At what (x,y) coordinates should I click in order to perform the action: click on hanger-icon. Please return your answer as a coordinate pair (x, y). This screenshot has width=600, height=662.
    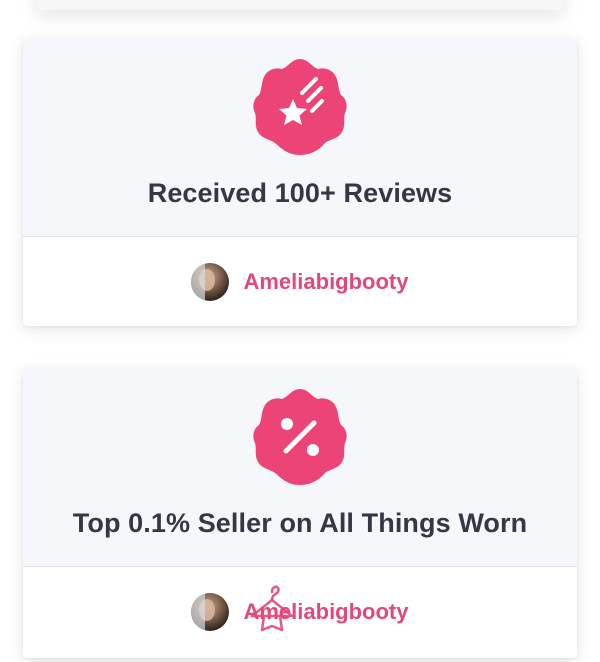
    Looking at the image, I should click on (272, 607).